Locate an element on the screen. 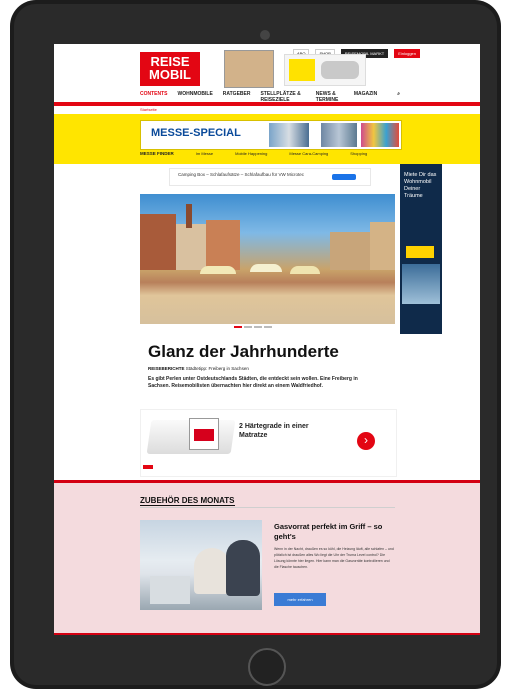  mattress-ad: 2 Härtegrade in einer Matratze › is located at coordinates (268, 443).